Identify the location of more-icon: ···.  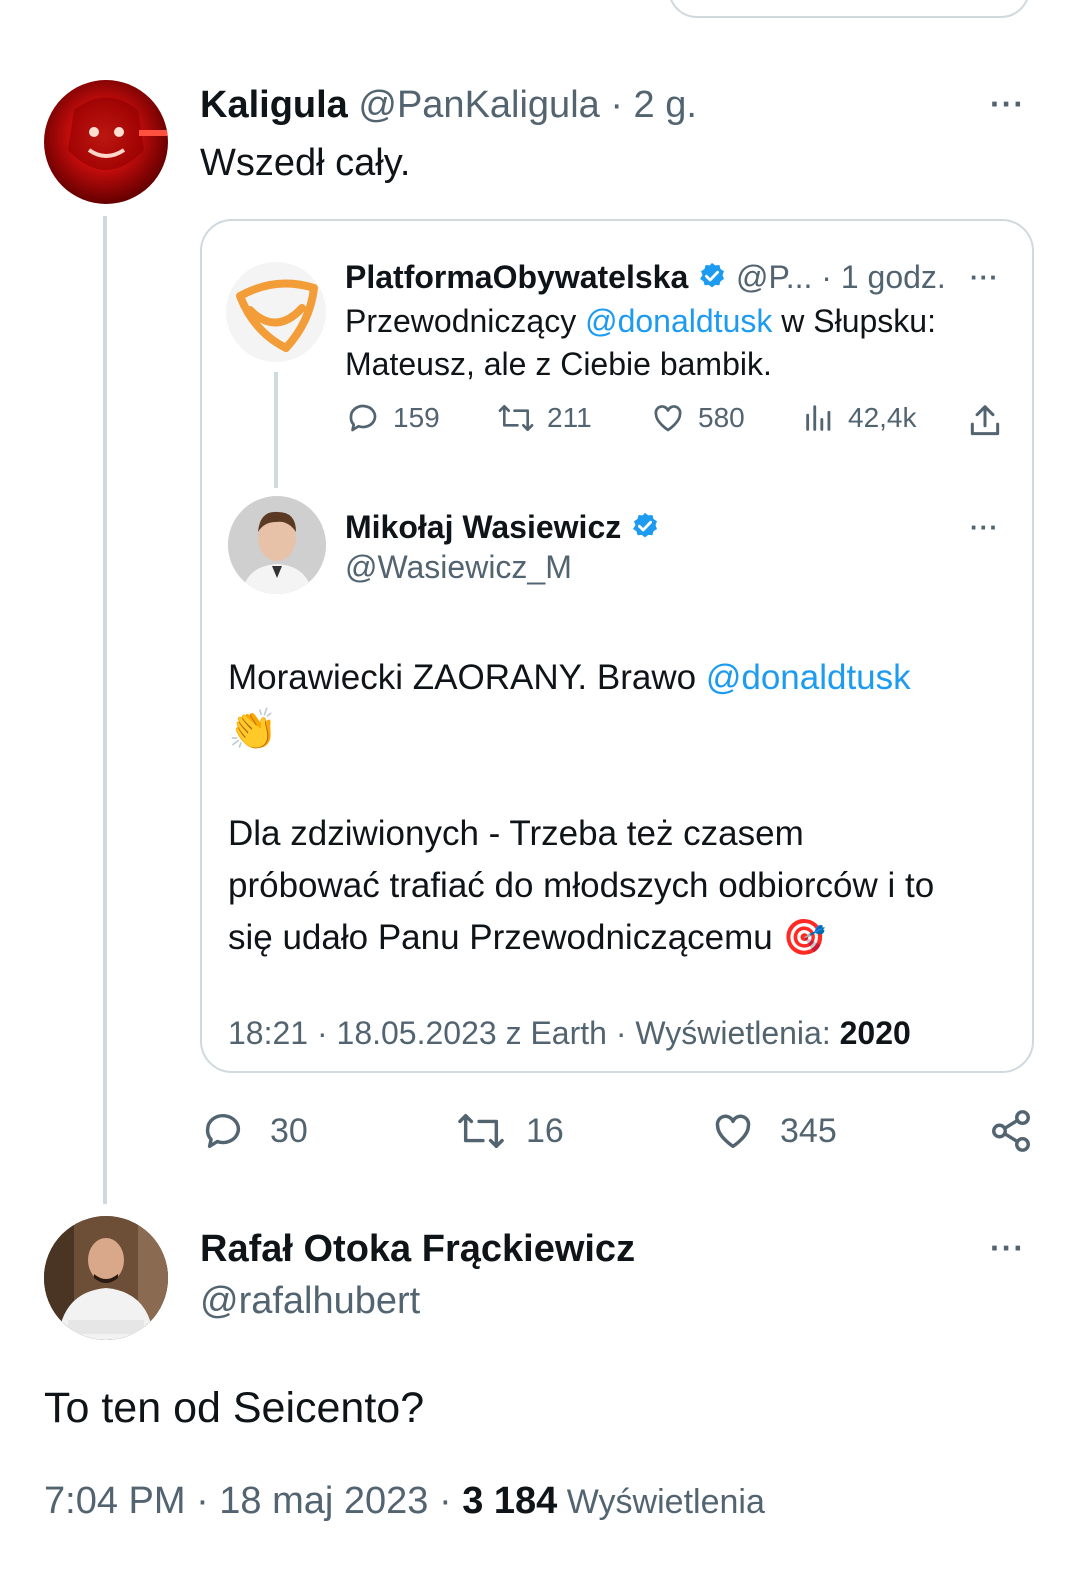
(1007, 104).